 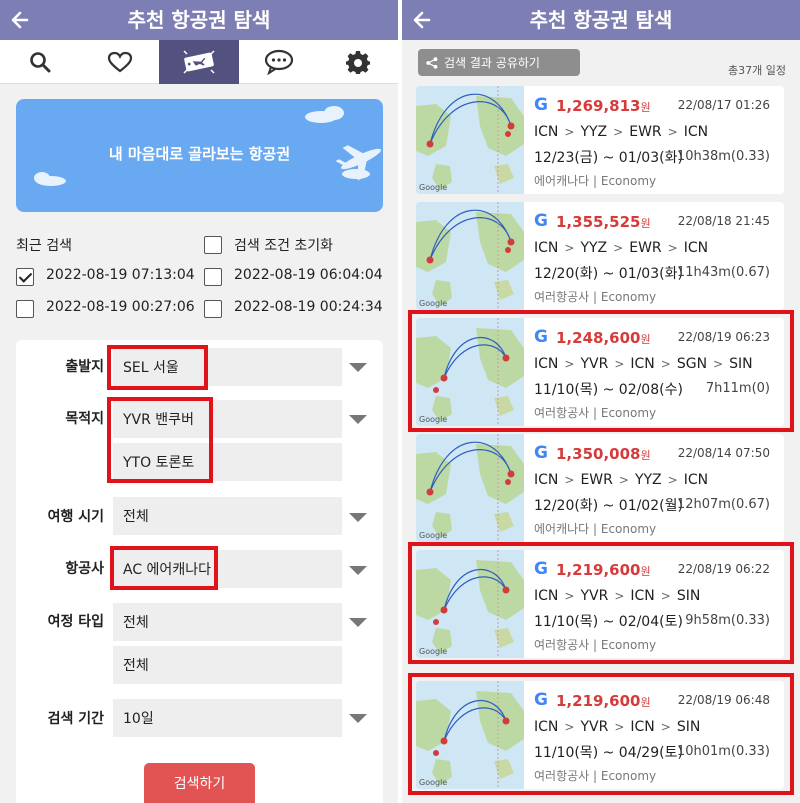 I want to click on share-results-button: 검색 결과 공유하기, so click(x=499, y=62).